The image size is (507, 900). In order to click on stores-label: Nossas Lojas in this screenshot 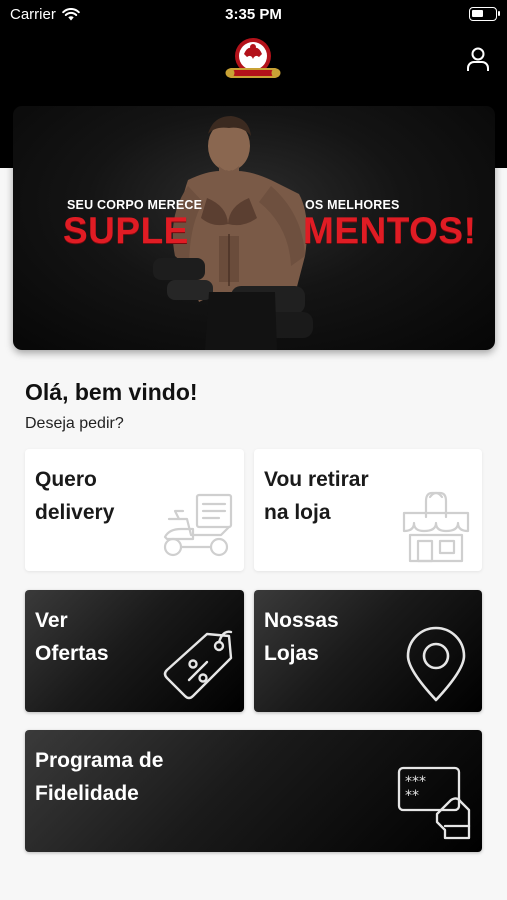, I will do `click(301, 637)`.